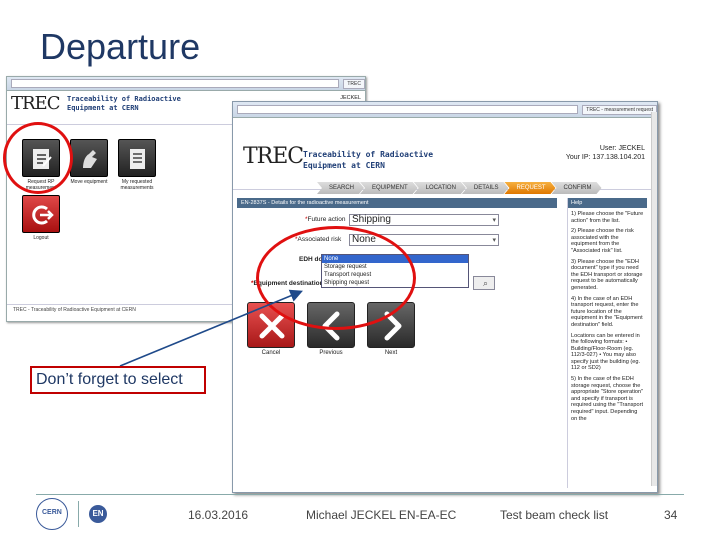  Describe the element at coordinates (360, 494) in the screenshot. I see `footer-divider` at that location.